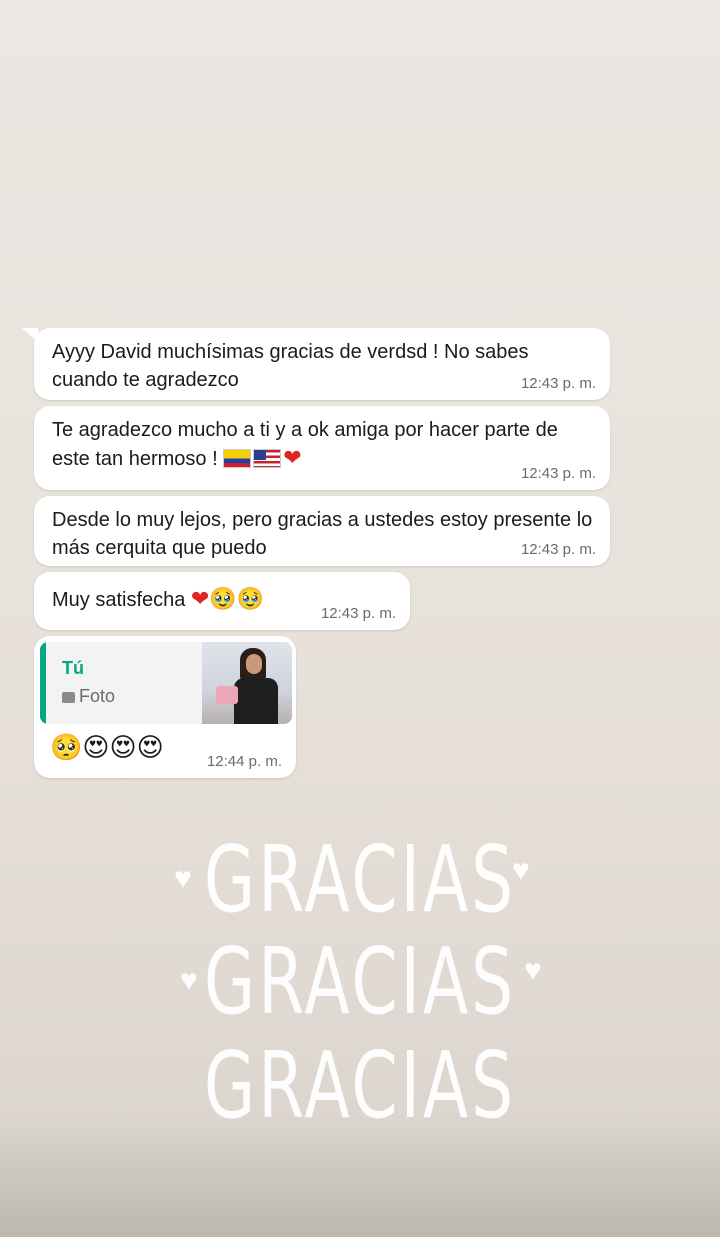  What do you see at coordinates (119, 600) in the screenshot?
I see `message-text-content: Muy satisfecha` at bounding box center [119, 600].